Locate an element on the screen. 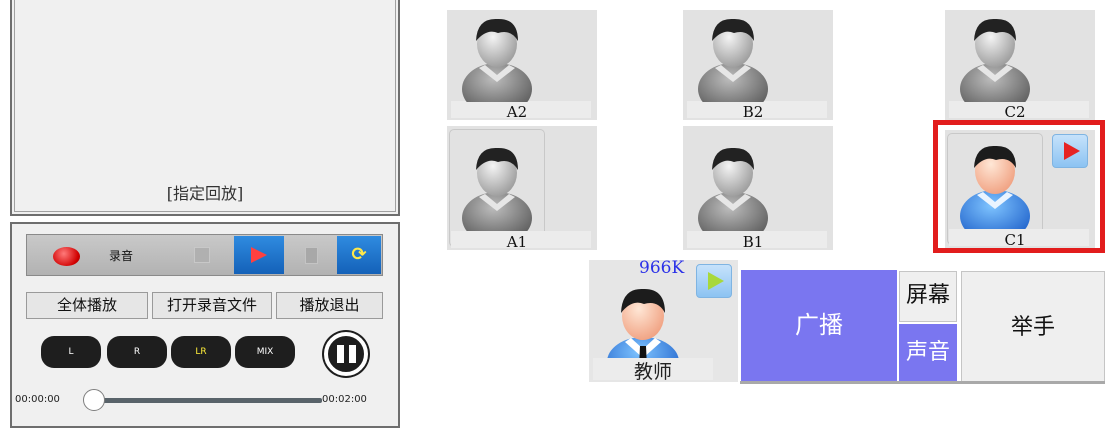 The height and width of the screenshot is (430, 1105). replay-label: [指定回放] is located at coordinates (205, 193).